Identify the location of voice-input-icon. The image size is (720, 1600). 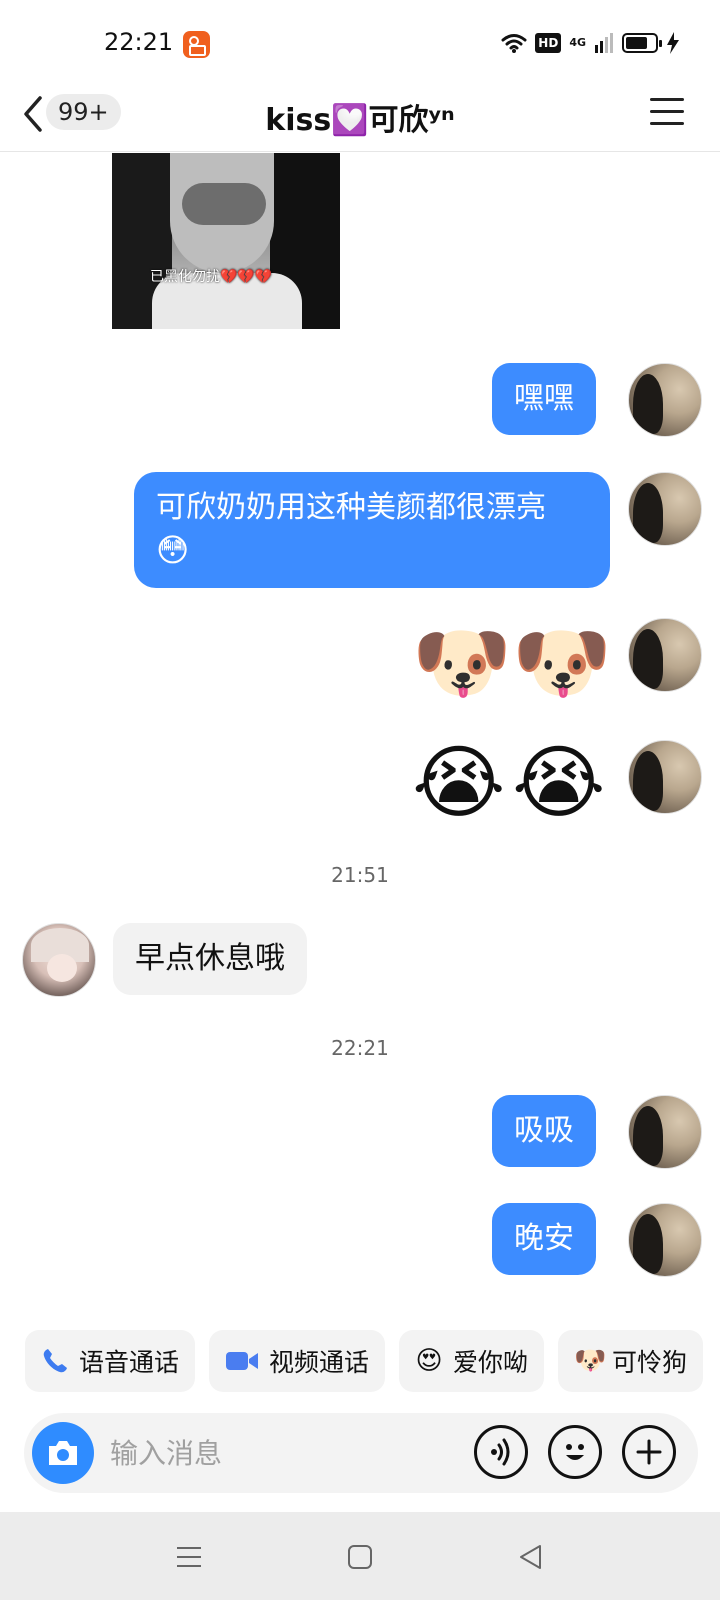
(501, 1452).